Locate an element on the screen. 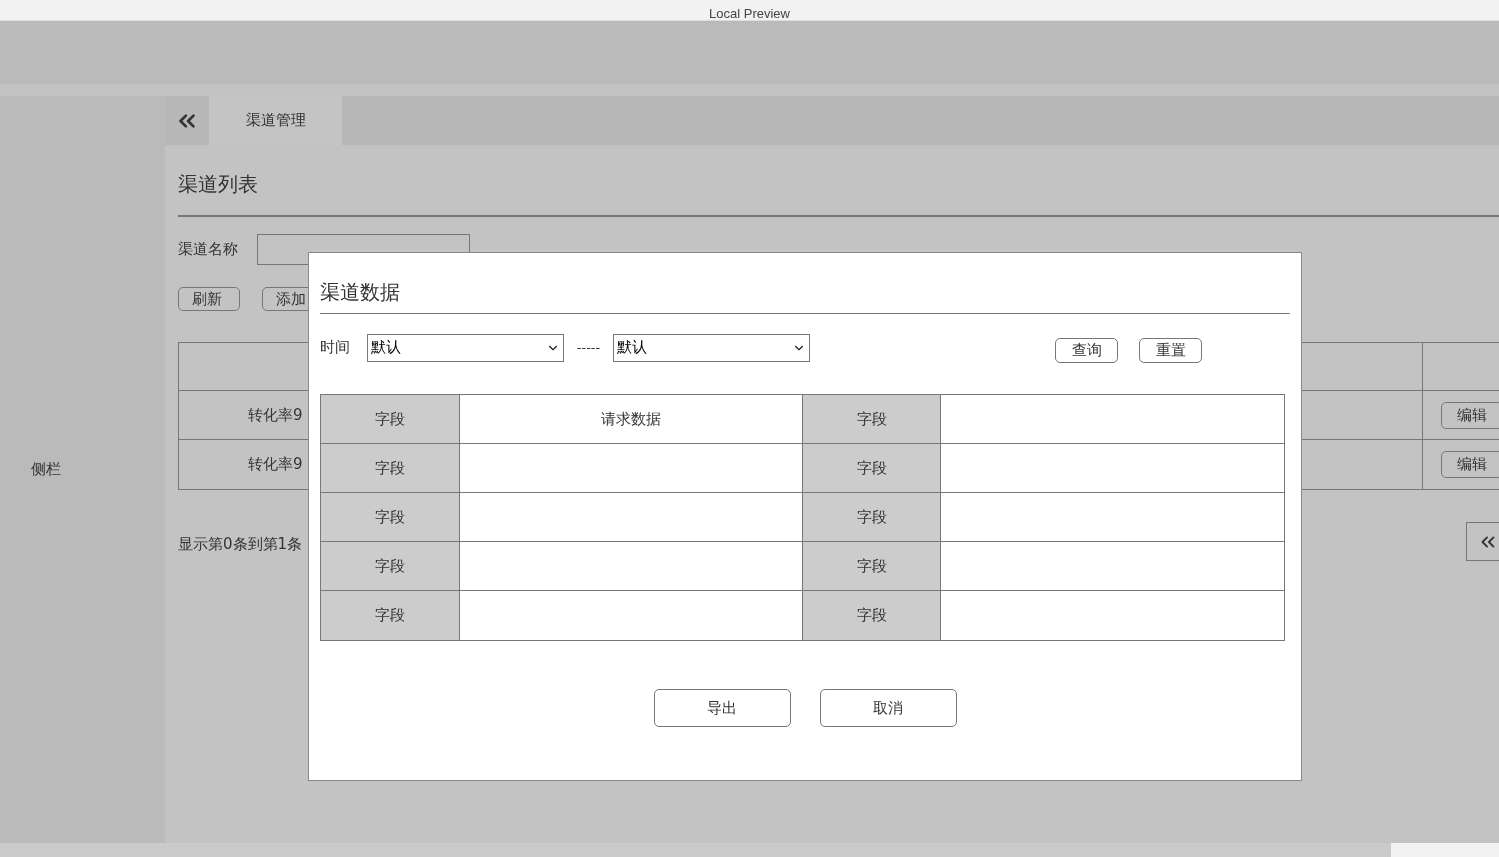 The height and width of the screenshot is (857, 1499). time-label: 时间 is located at coordinates (335, 348).